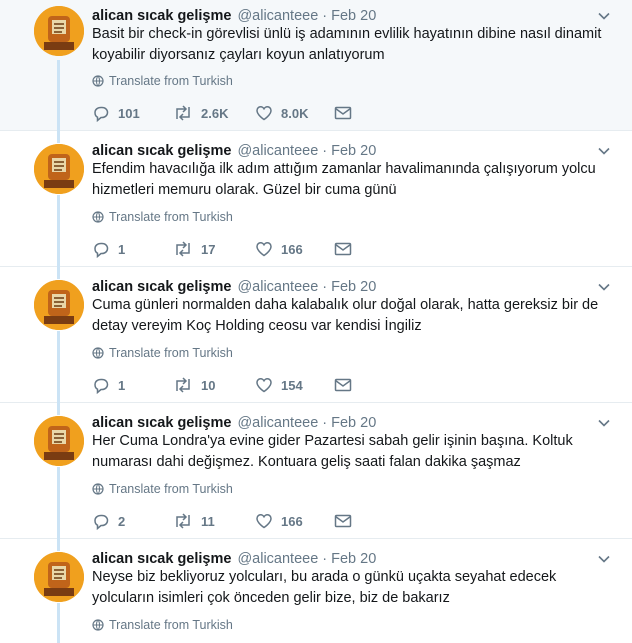 The height and width of the screenshot is (643, 632). I want to click on tweet-actions: 101 2.6K 8.0K, so click(222, 113).